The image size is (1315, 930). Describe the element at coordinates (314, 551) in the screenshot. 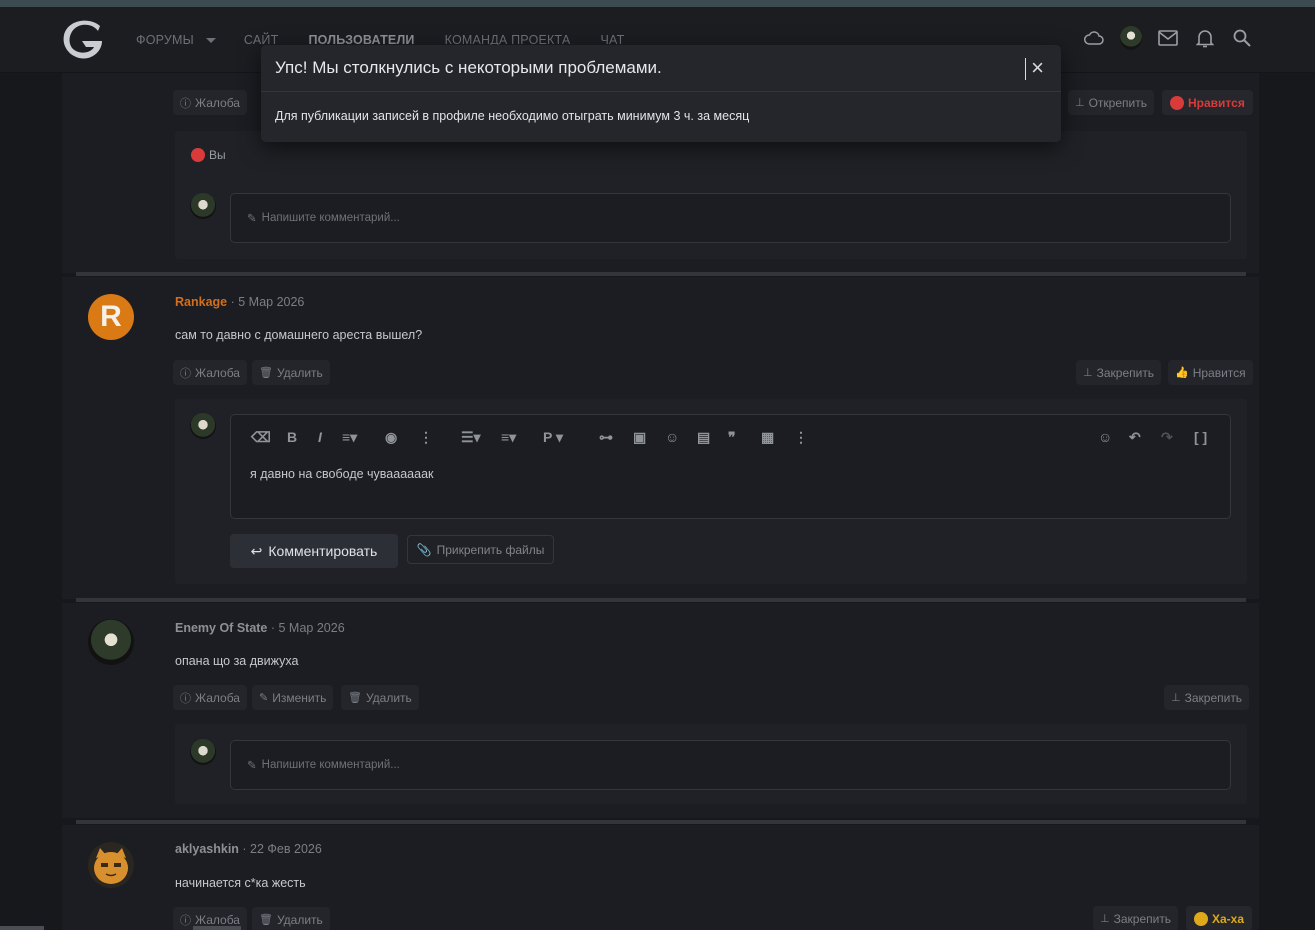

I see `comment-submit-button: ↩ Комментировать` at that location.